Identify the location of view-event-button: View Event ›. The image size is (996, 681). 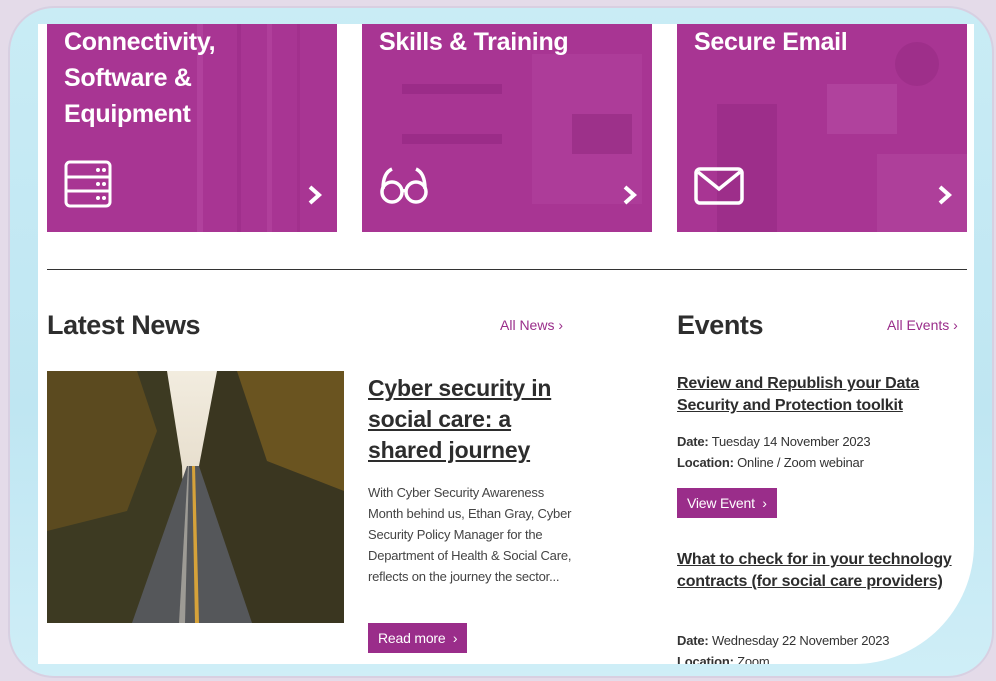
(727, 503).